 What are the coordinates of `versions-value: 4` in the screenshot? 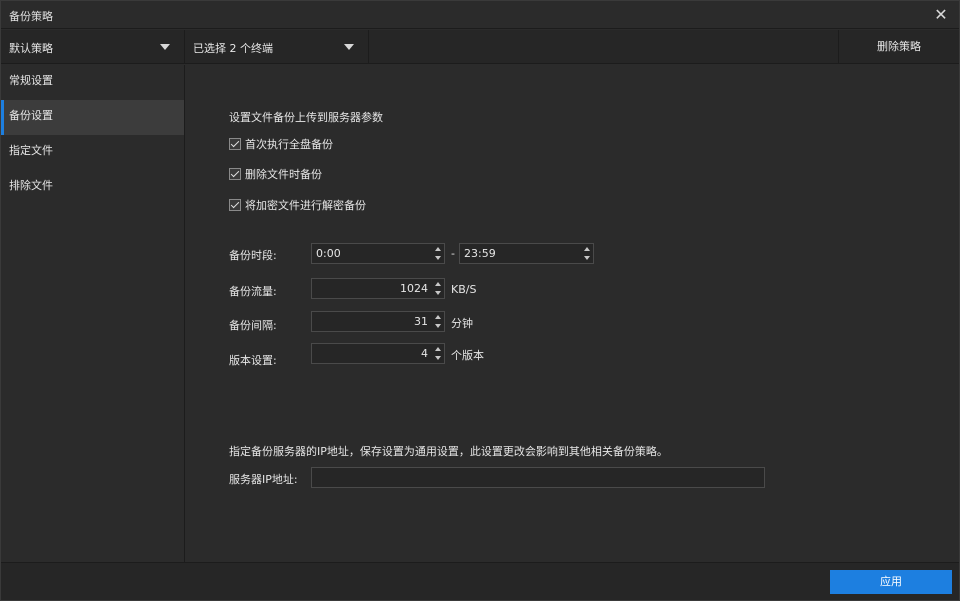 It's located at (424, 353).